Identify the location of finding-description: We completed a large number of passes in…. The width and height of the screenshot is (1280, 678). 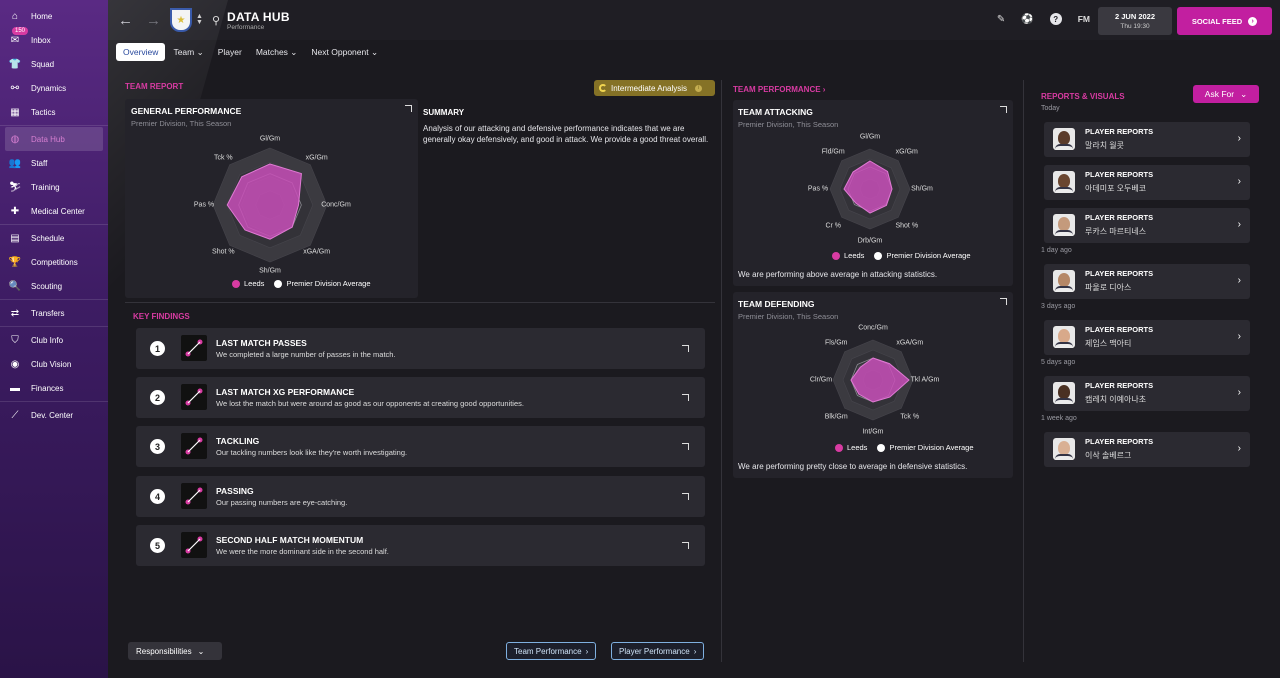
(306, 354).